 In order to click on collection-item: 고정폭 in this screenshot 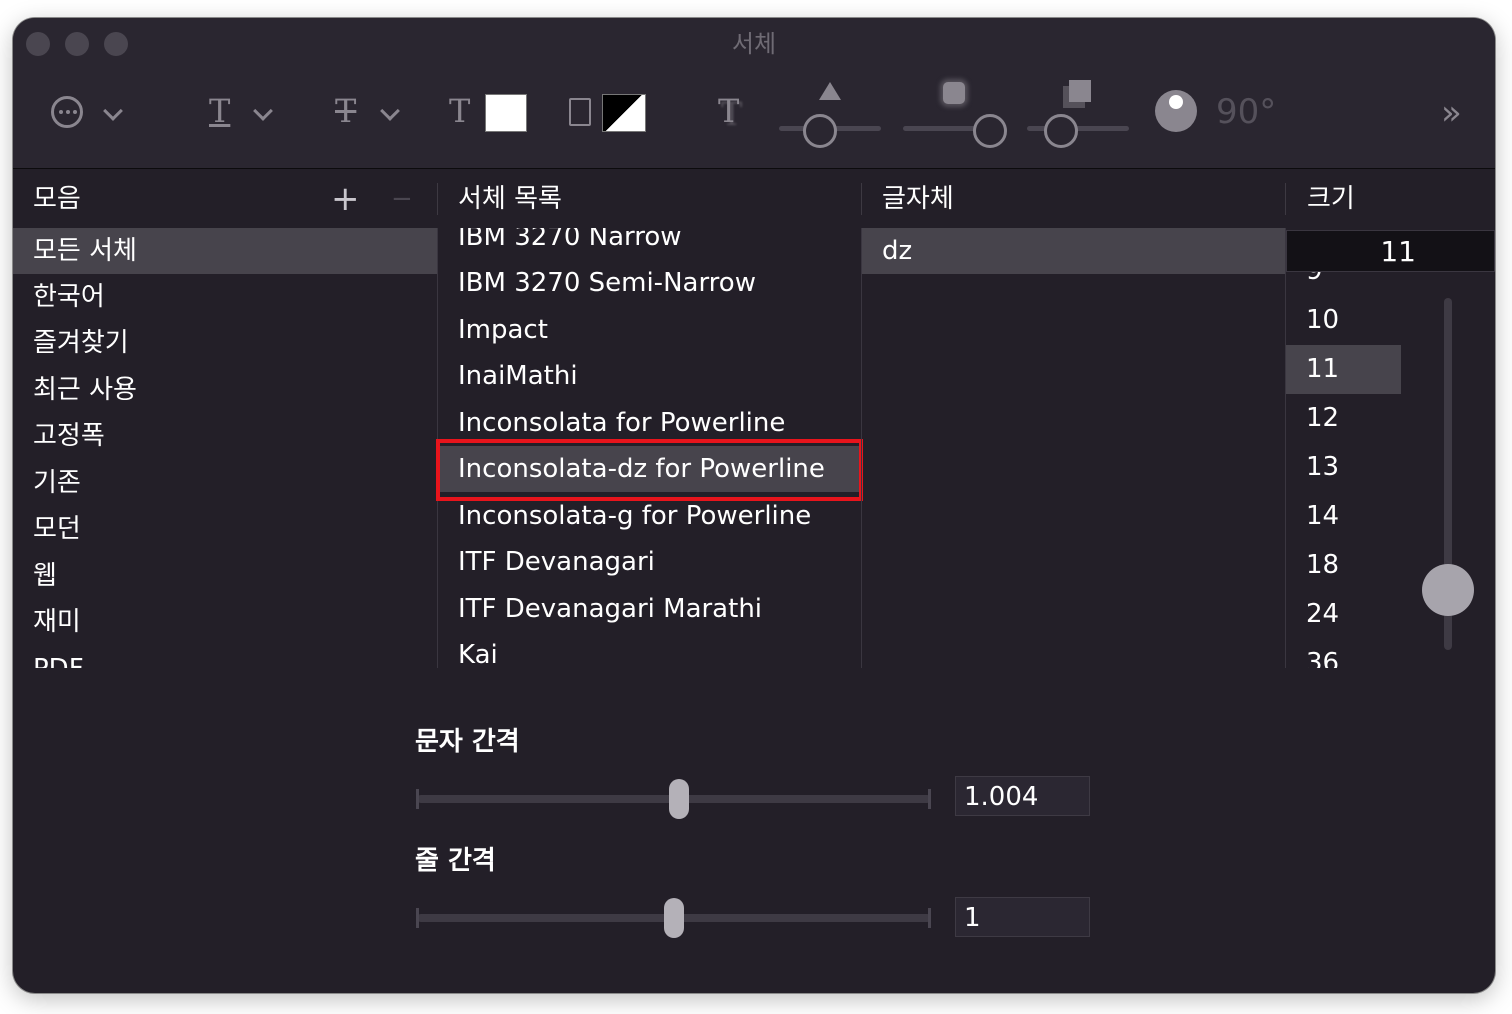, I will do `click(225, 436)`.